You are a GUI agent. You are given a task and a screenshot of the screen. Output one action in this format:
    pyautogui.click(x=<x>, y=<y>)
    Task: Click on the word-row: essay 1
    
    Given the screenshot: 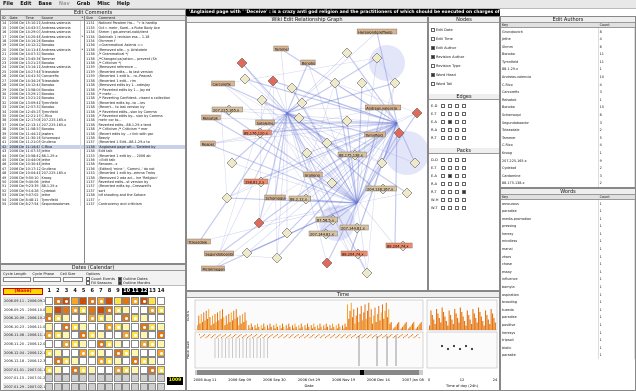 What is the action you would take?
    pyautogui.click(x=568, y=272)
    